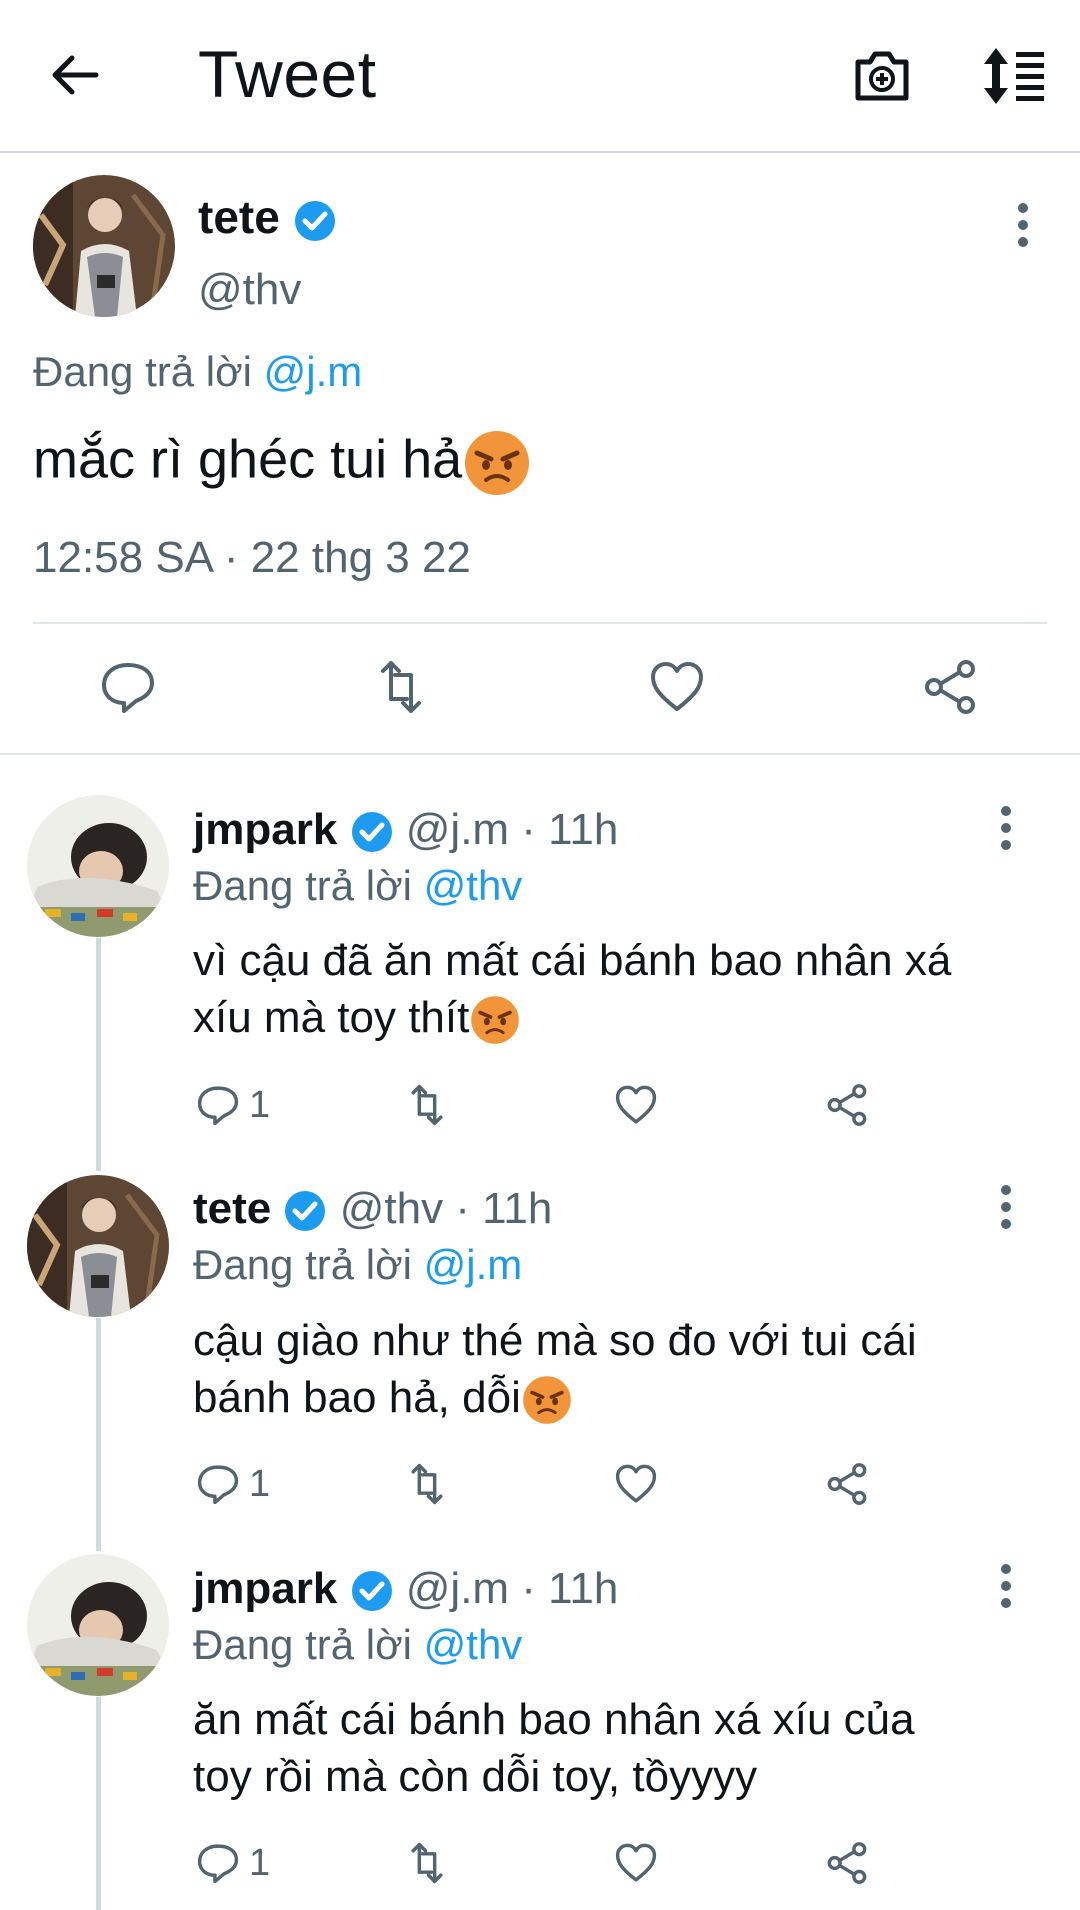  I want to click on reply-header: tete @thv · 11h, so click(372, 1209).